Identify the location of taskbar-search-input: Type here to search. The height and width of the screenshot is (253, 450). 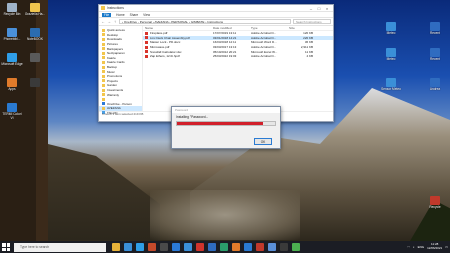
(60, 247).